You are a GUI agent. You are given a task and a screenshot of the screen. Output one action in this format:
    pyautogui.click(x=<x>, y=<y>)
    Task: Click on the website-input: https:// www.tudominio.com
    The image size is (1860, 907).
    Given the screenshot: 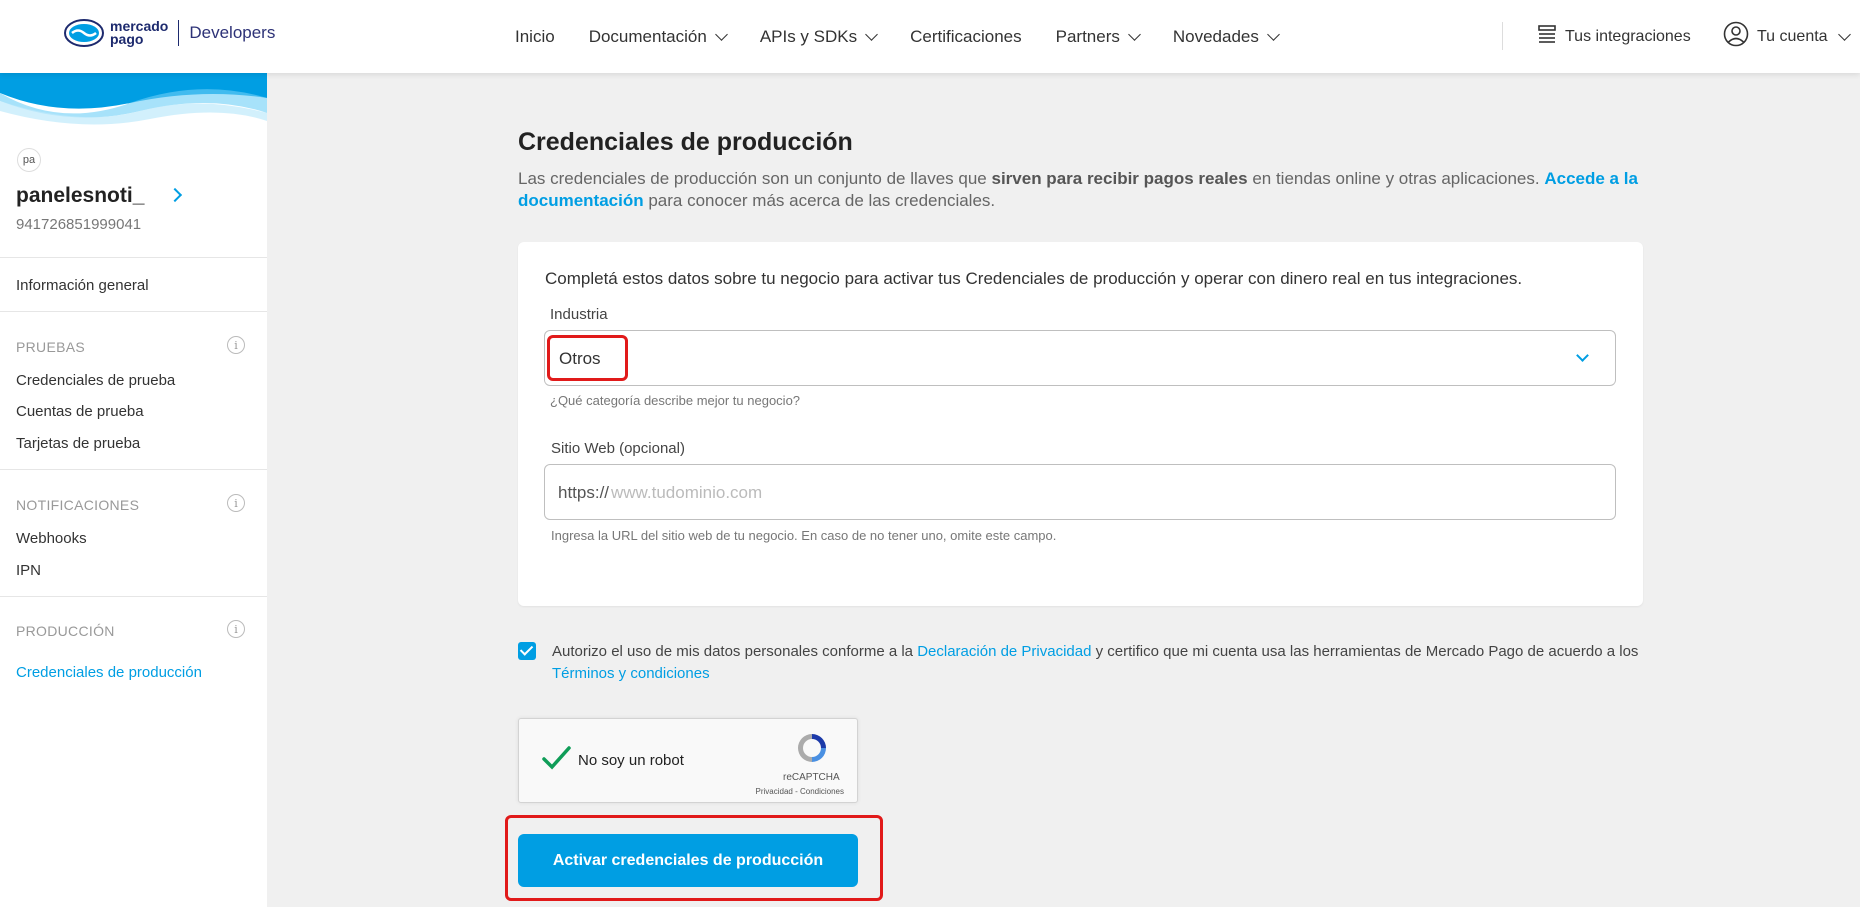 What is the action you would take?
    pyautogui.click(x=1080, y=492)
    